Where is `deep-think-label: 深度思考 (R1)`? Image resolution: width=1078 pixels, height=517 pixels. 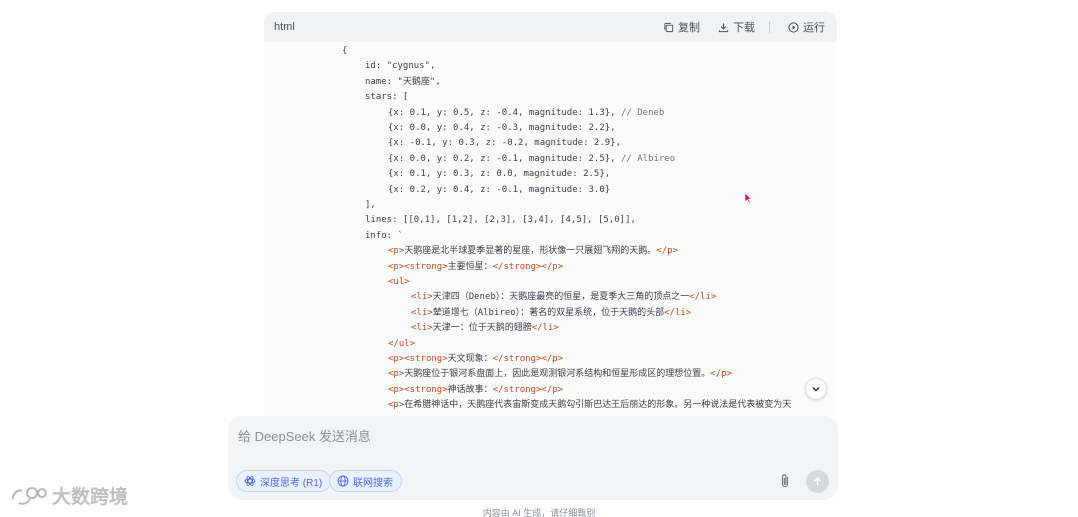
deep-think-label: 深度思考 (R1) is located at coordinates (291, 483).